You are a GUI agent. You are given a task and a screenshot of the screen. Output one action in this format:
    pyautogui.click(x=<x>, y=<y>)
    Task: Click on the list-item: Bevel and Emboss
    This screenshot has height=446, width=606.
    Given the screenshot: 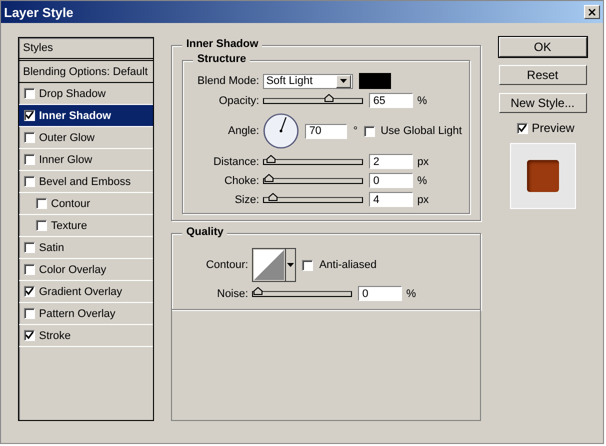 What is the action you would take?
    pyautogui.click(x=86, y=182)
    